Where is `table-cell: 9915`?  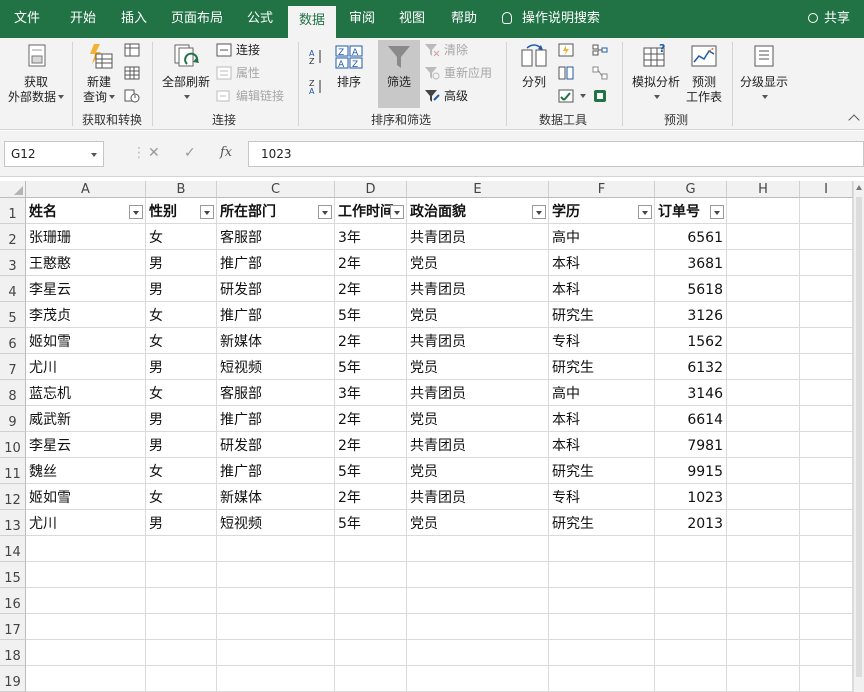
table-cell: 9915 is located at coordinates (691, 471).